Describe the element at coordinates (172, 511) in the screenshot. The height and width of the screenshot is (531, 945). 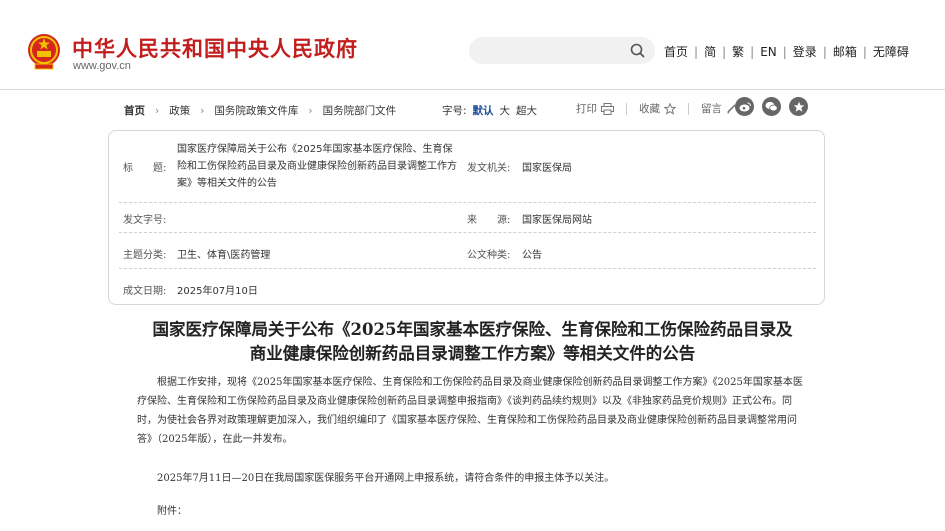
I see `attachments-label: 附件：` at that location.